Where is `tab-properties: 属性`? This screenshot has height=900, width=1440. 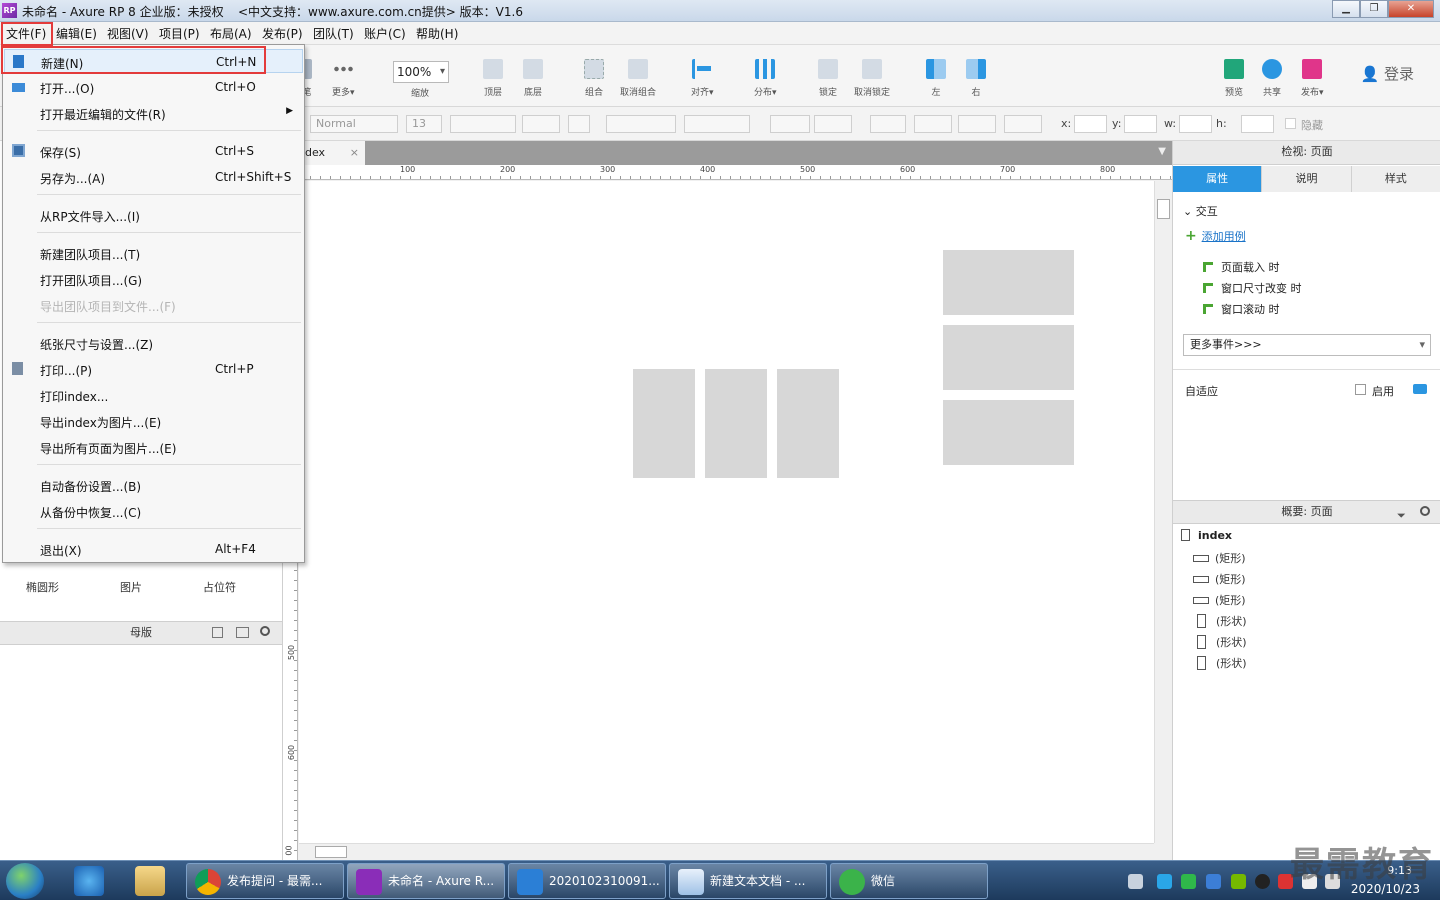
tab-properties: 属性 is located at coordinates (1218, 179).